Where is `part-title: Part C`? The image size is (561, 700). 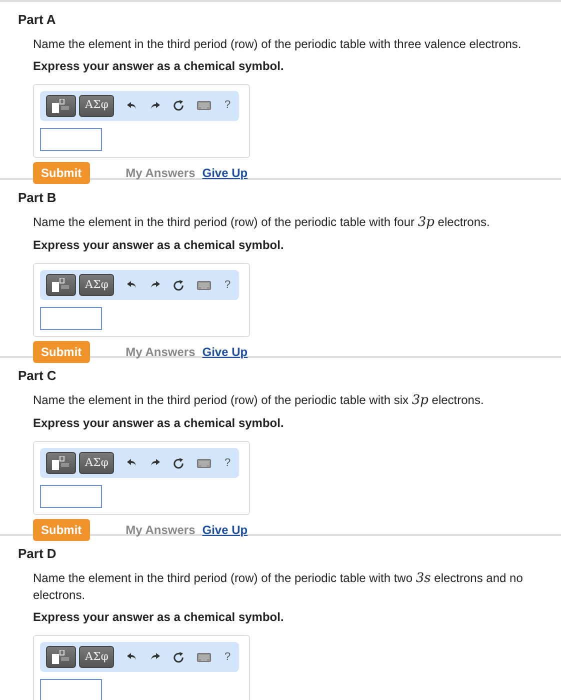
part-title: Part C is located at coordinates (38, 376).